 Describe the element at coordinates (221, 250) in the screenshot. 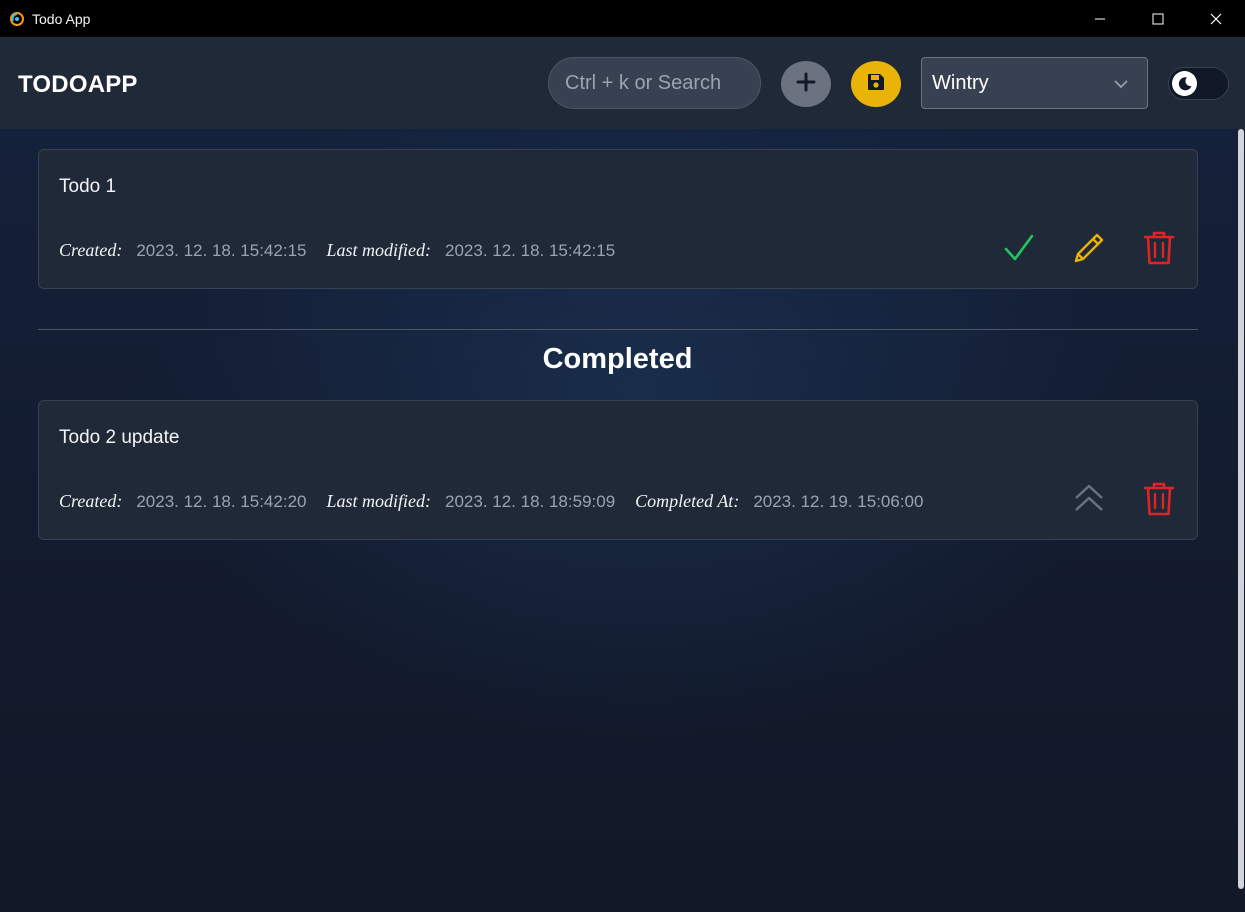

I see `created-value: 2023. 12. 18. 15:42:15` at that location.